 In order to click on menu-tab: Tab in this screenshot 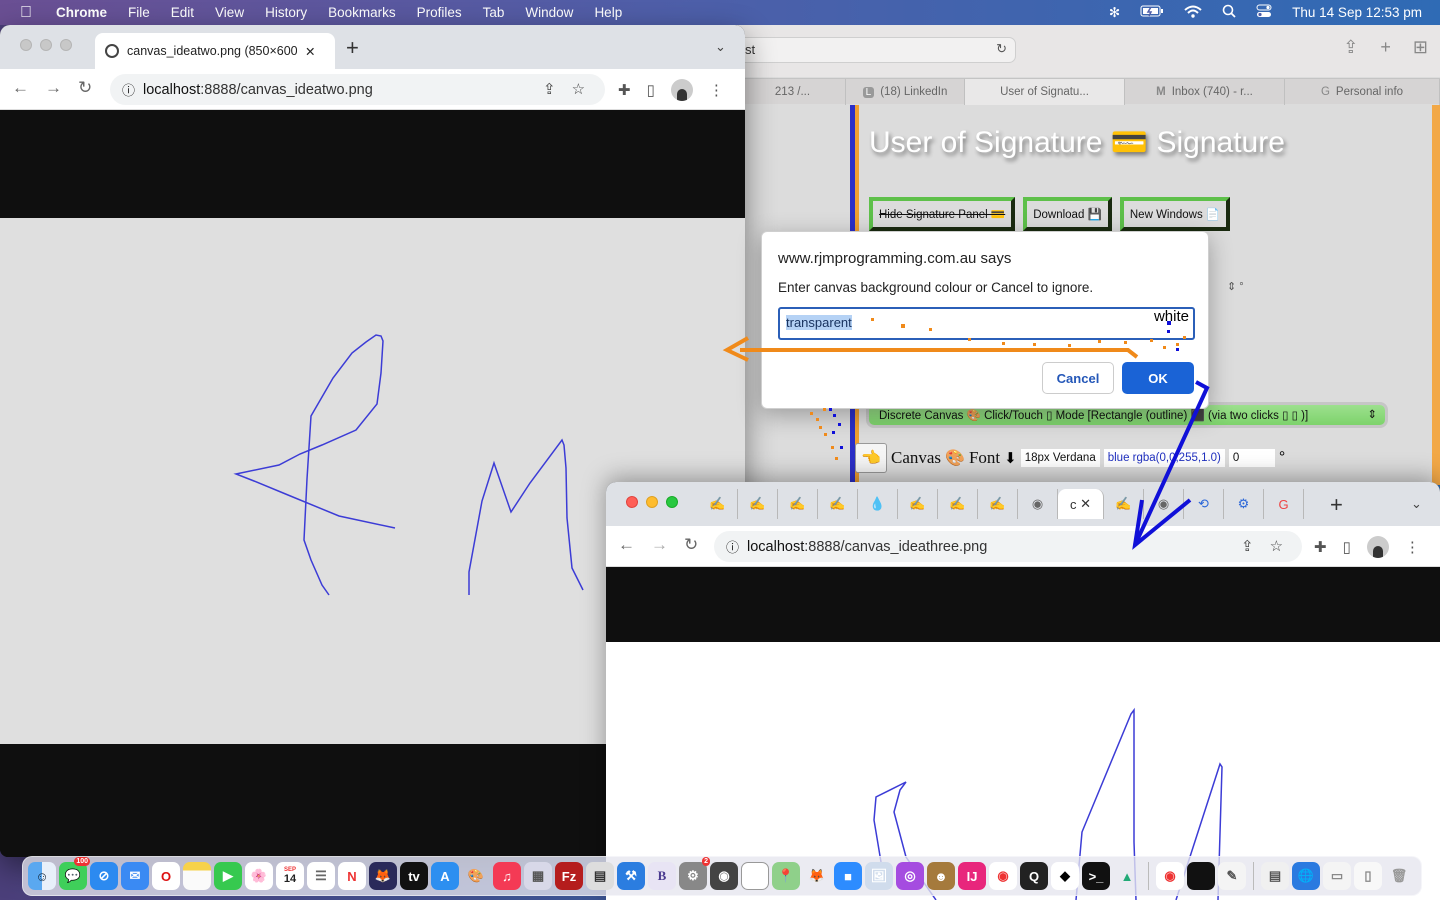, I will do `click(494, 12)`.